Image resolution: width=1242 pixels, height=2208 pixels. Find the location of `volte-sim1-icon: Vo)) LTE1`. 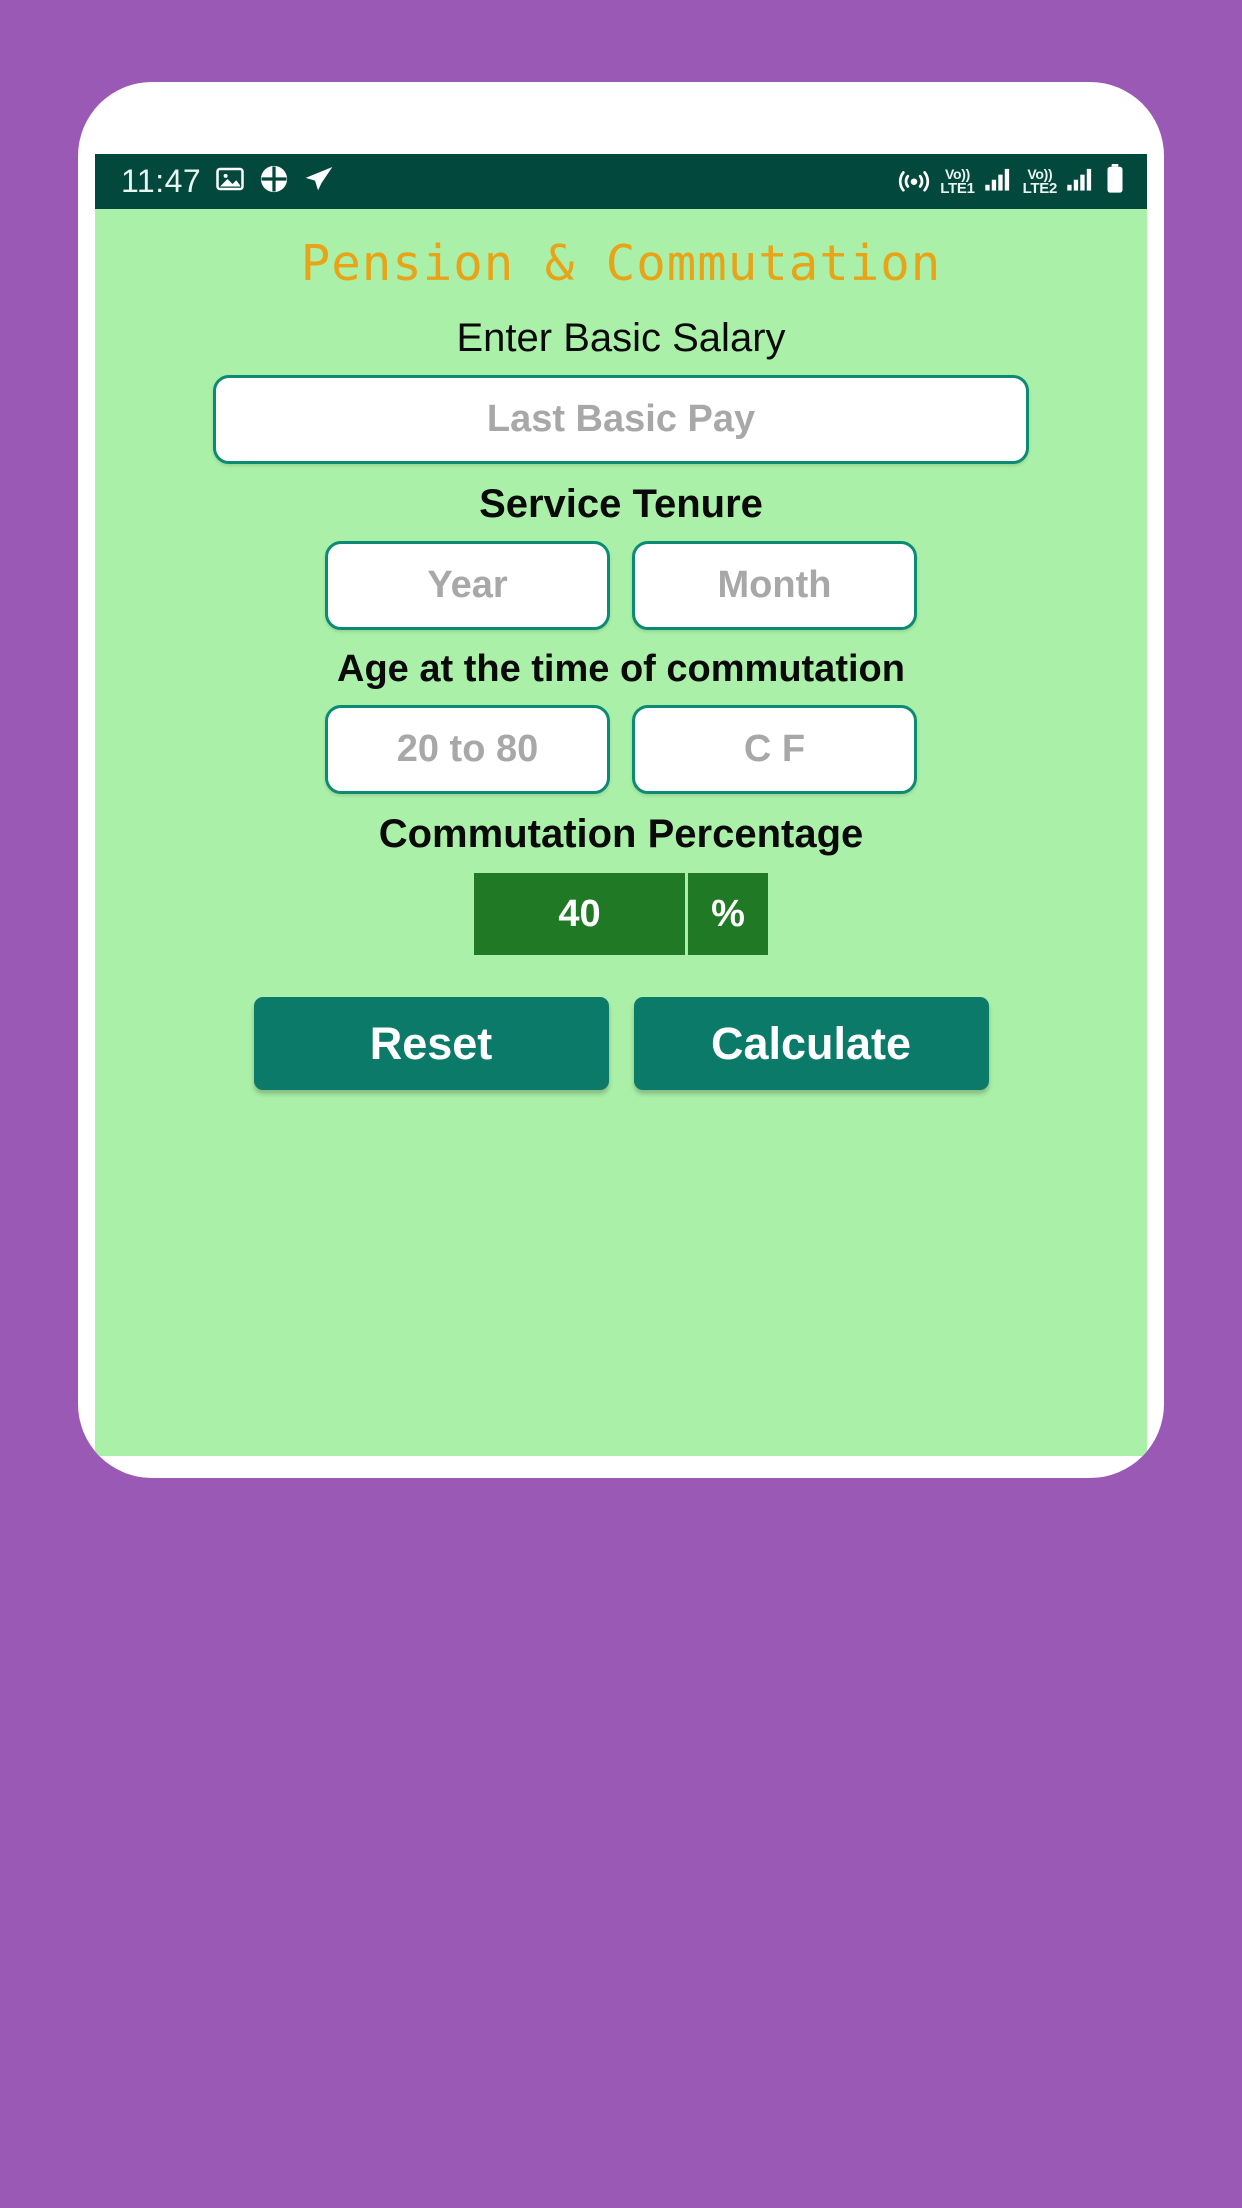

volte-sim1-icon: Vo)) LTE1 is located at coordinates (957, 181).